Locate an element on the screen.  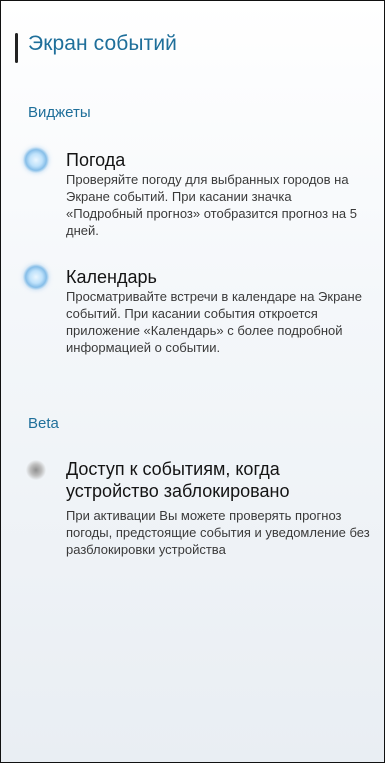
section-title-beta: Beta is located at coordinates (43, 423).